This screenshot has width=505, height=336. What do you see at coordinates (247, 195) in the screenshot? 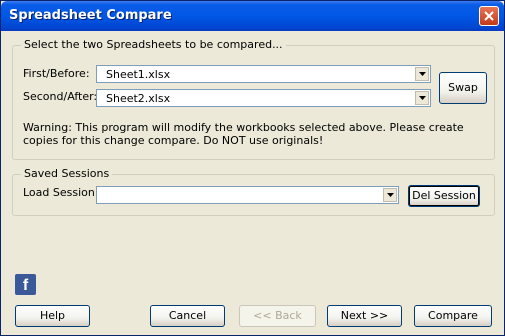
I see `load-session-select` at bounding box center [247, 195].